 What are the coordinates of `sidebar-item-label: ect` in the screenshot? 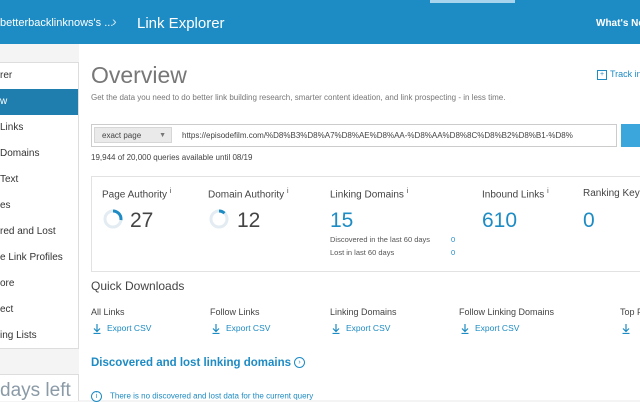 It's located at (7, 309).